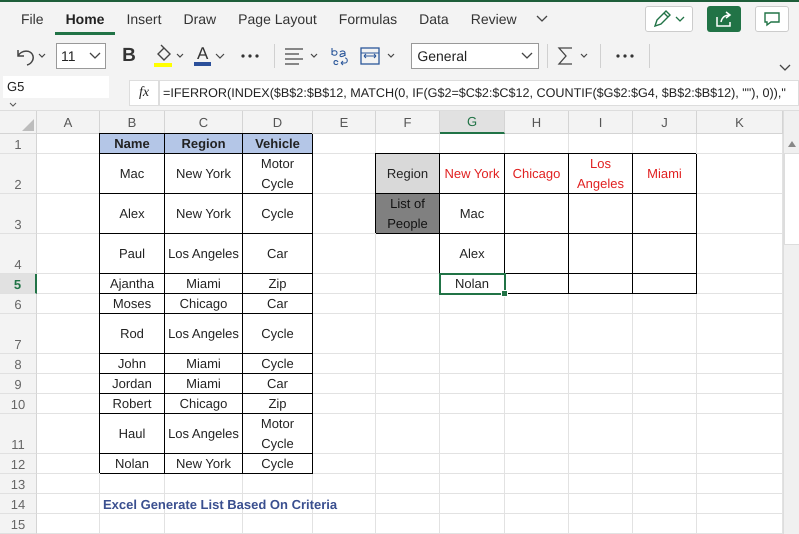  What do you see at coordinates (18, 464) in the screenshot?
I see `row-header: 12` at bounding box center [18, 464].